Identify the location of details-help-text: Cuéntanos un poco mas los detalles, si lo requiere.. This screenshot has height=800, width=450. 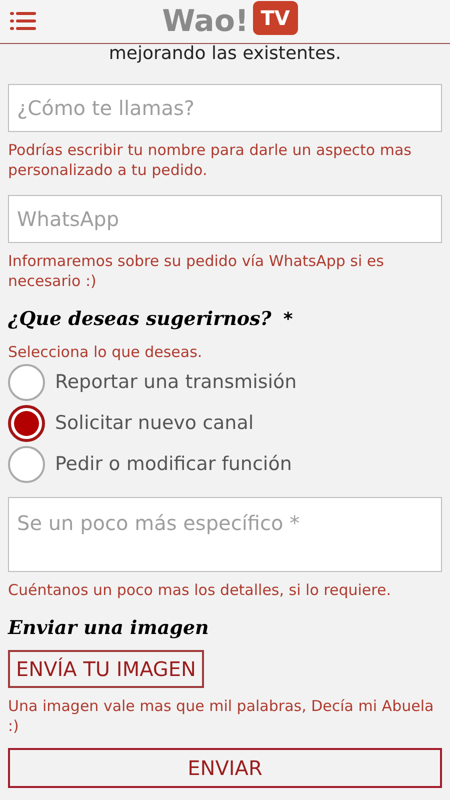
(200, 590).